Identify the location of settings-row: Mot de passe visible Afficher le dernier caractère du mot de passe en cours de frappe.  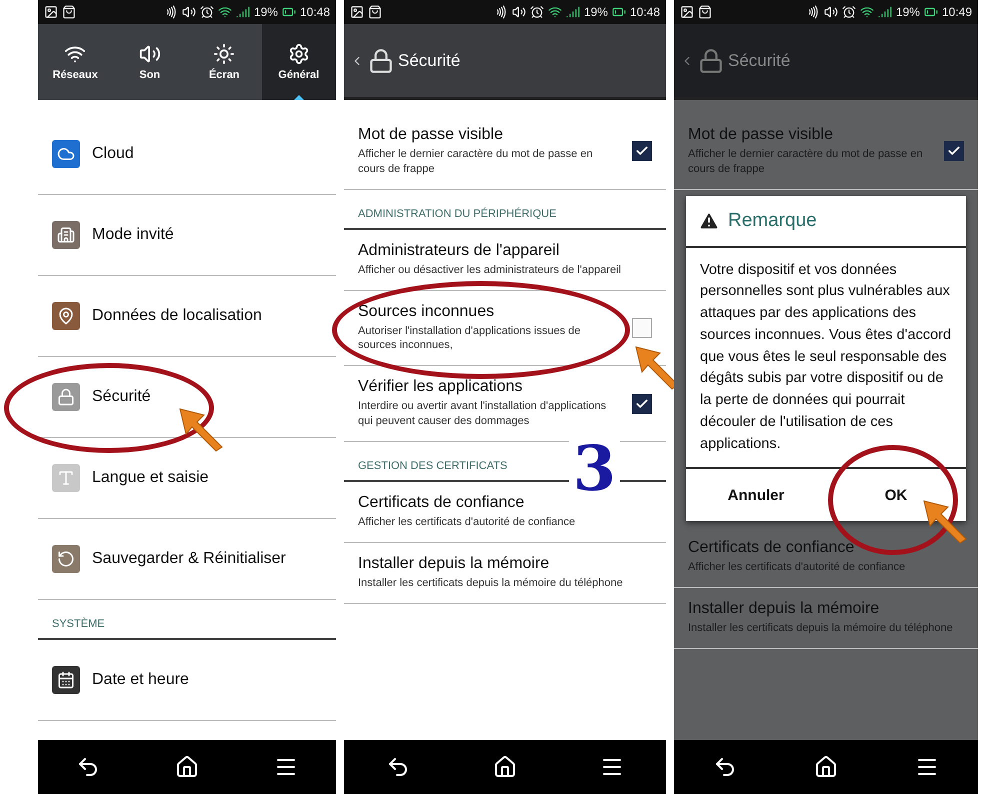
(505, 152).